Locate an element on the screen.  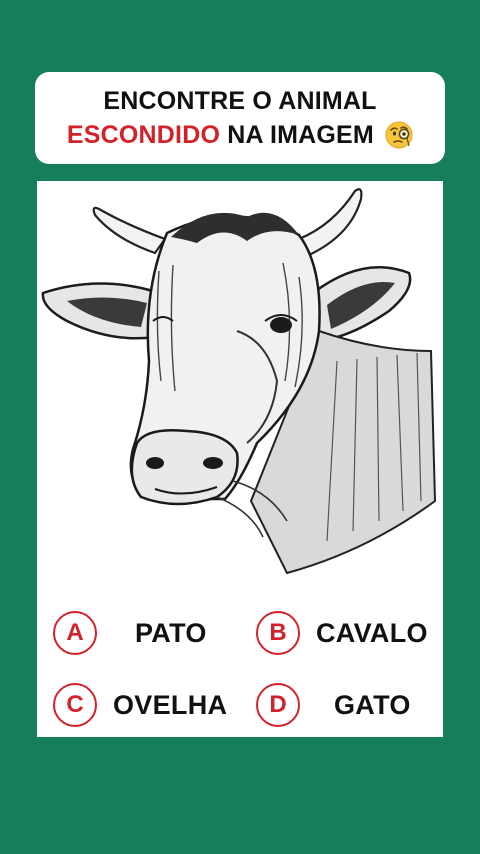
title-line-1: ENCONTRE O ANIMAL is located at coordinates (240, 101).